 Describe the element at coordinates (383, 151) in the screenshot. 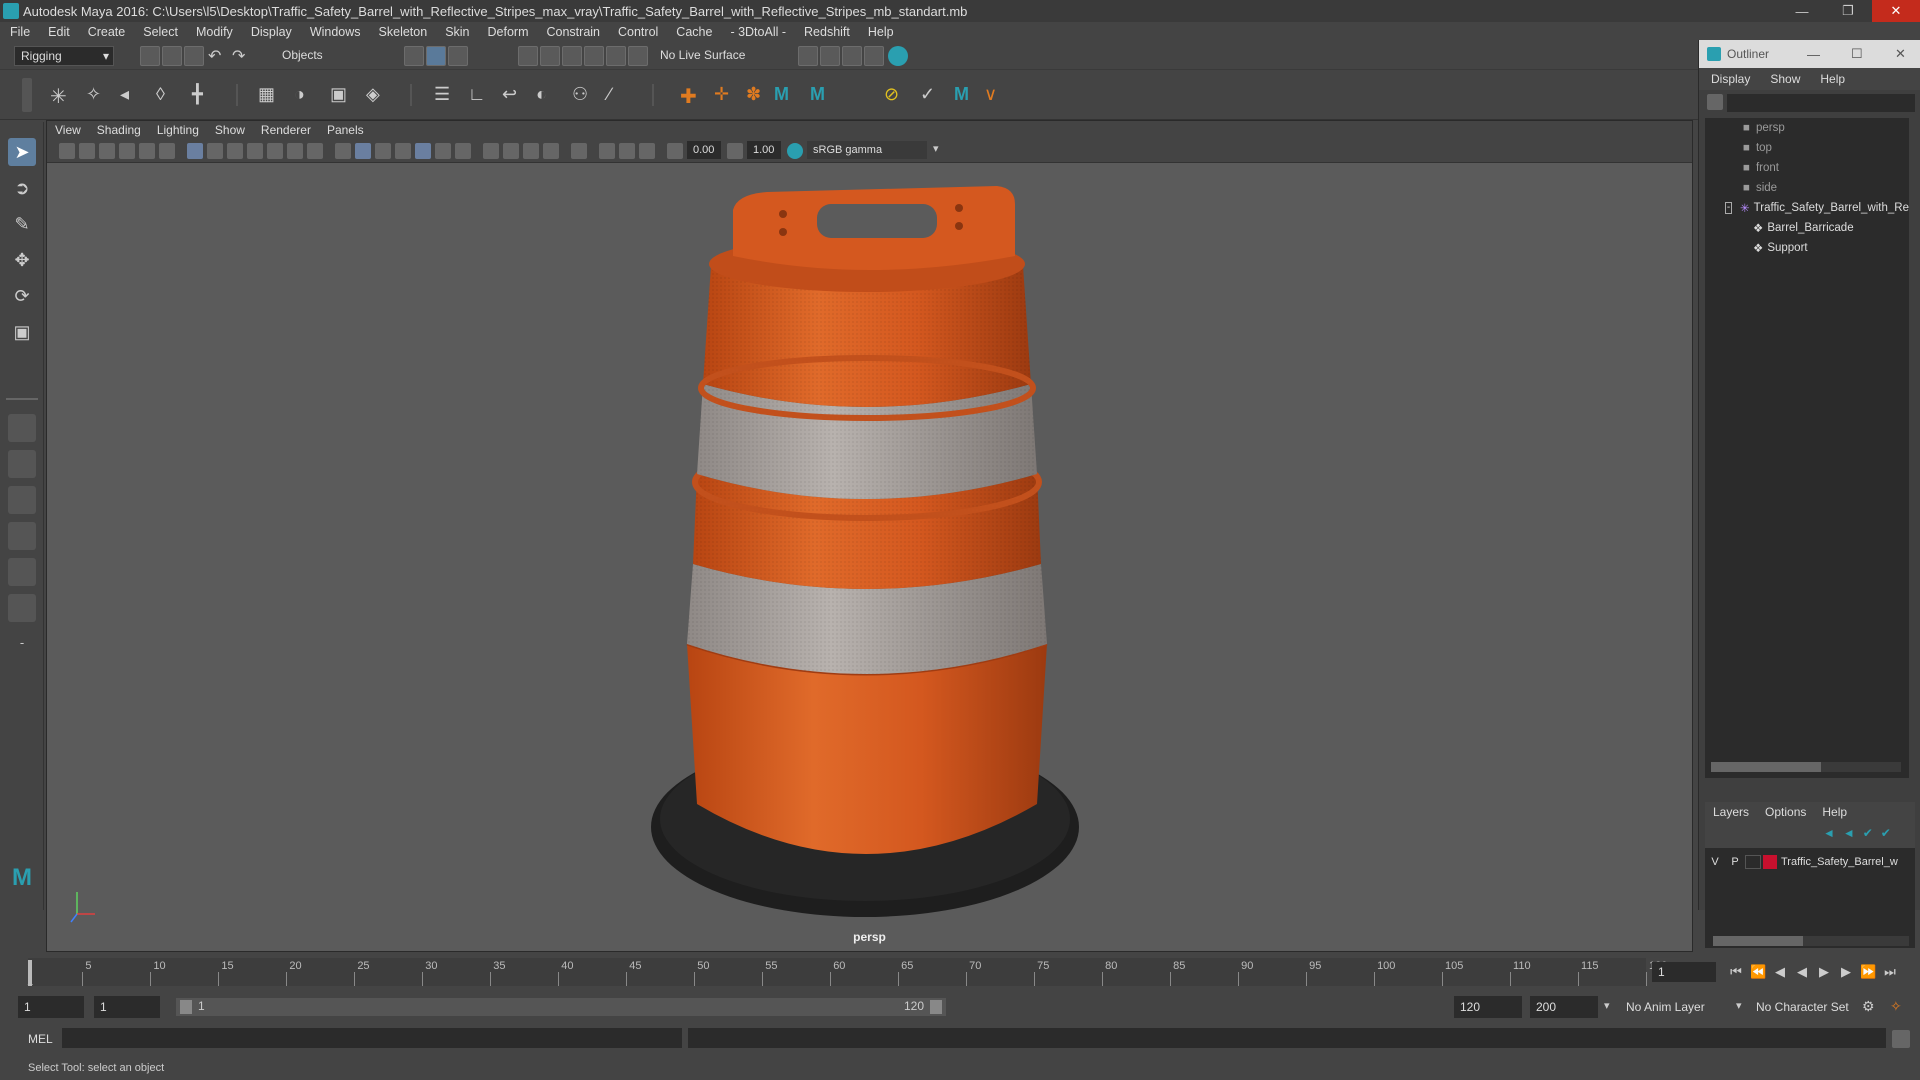

I see `default-material-icon` at that location.